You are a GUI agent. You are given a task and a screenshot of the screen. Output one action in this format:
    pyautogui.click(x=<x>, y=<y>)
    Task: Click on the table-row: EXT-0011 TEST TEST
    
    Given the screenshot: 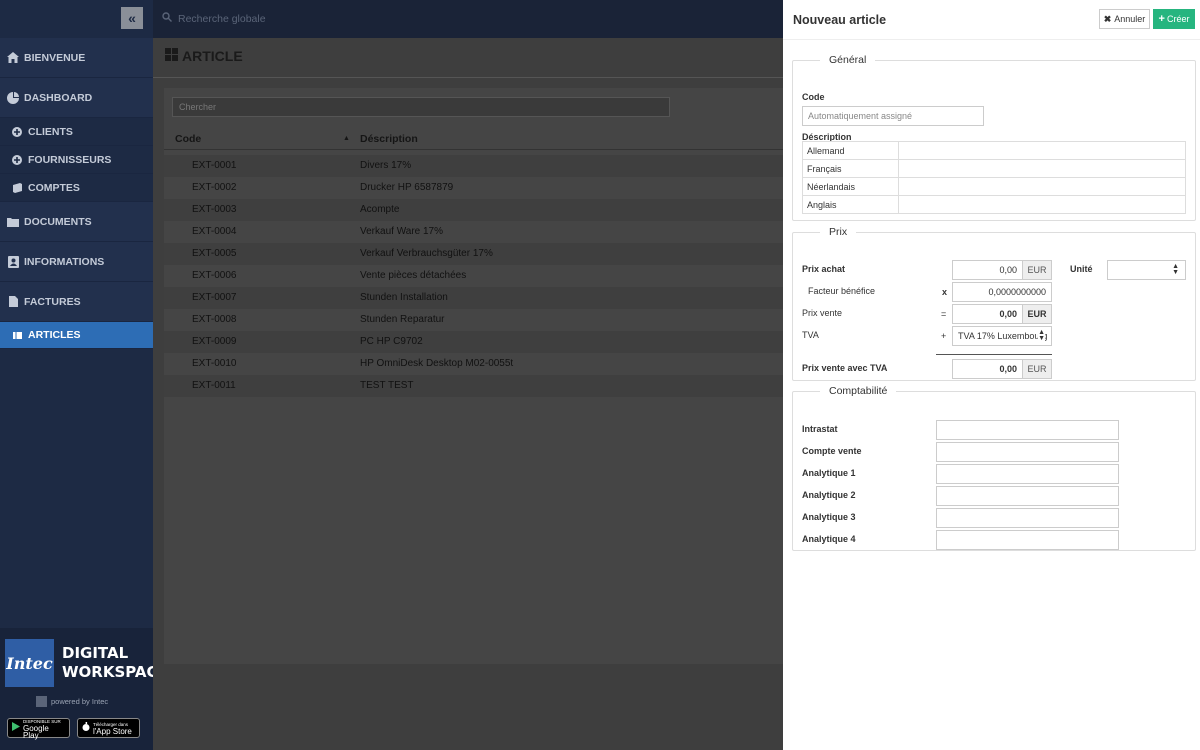 What is the action you would take?
    pyautogui.click(x=473, y=386)
    